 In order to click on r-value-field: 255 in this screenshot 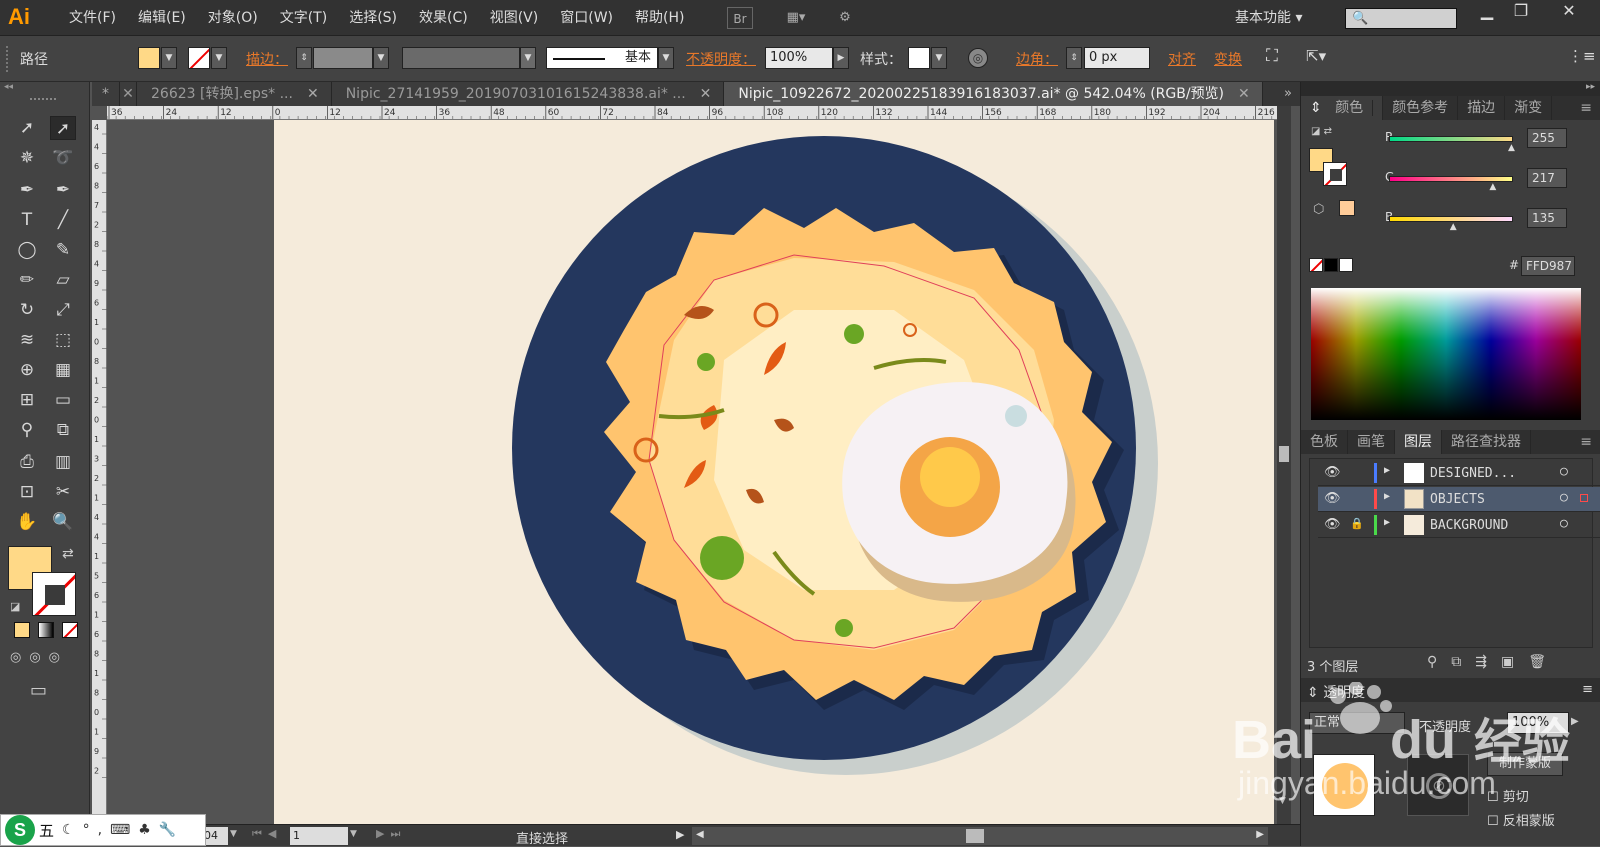, I will do `click(1547, 138)`.